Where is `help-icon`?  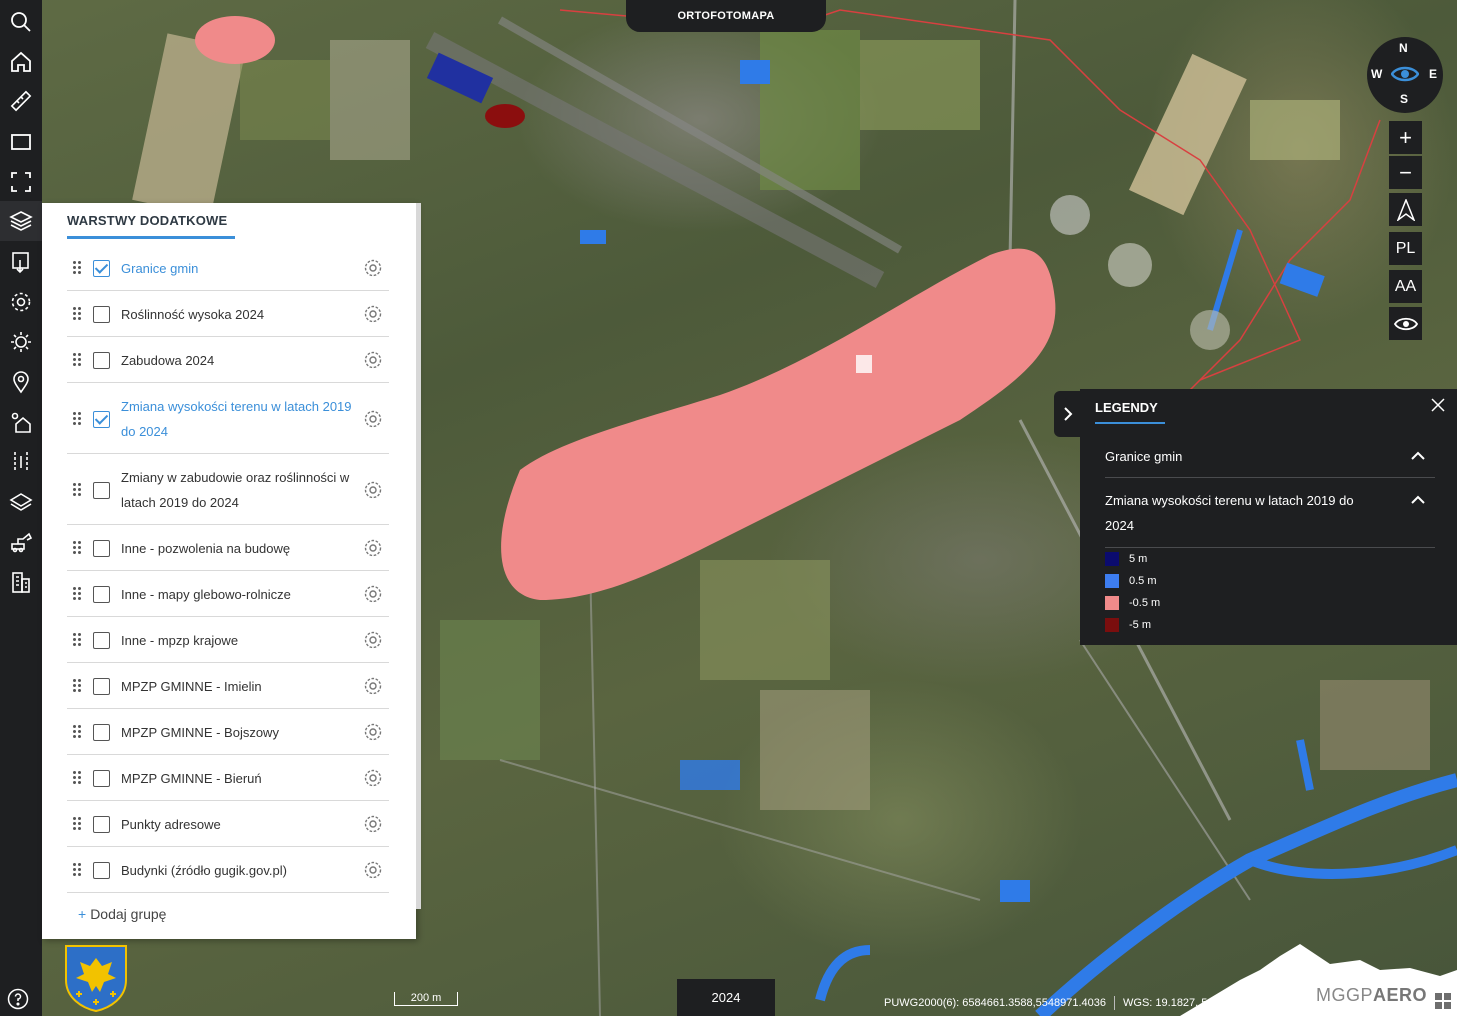 help-icon is located at coordinates (18, 999).